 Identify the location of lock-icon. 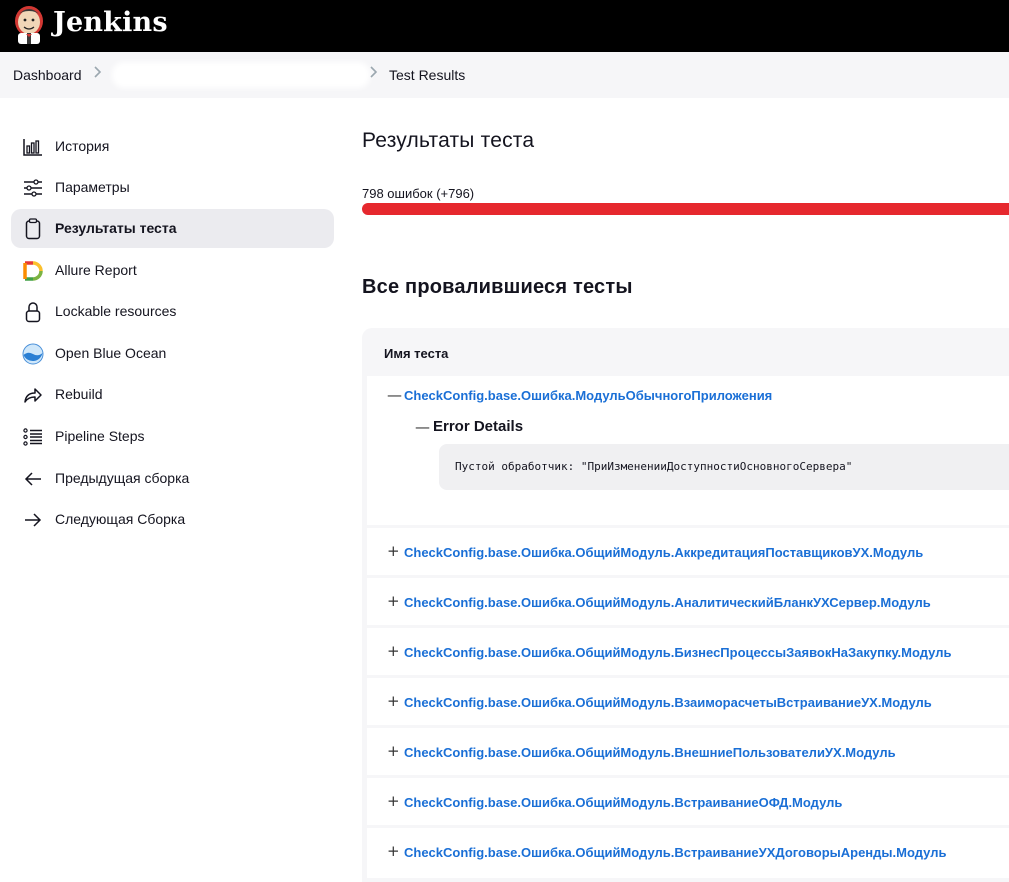
(33, 312).